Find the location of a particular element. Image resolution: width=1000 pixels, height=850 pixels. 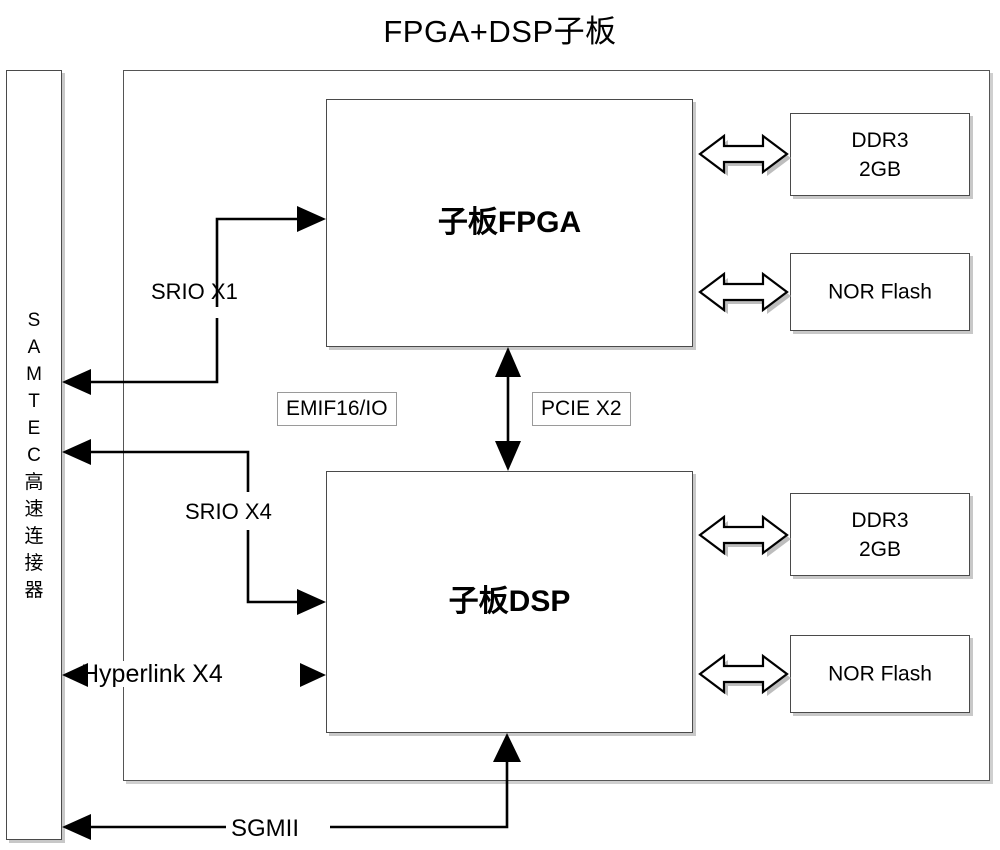

hyperlink-x4-label: Hyperlink X4 is located at coordinates (152, 674).